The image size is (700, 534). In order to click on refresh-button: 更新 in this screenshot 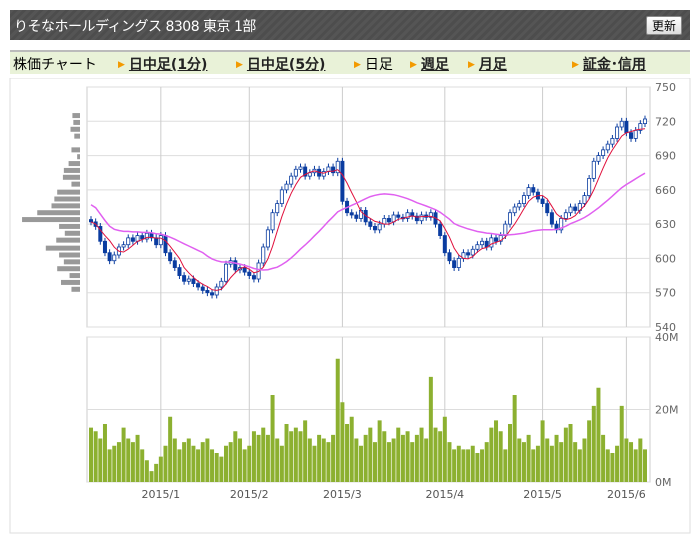, I will do `click(663, 25)`.